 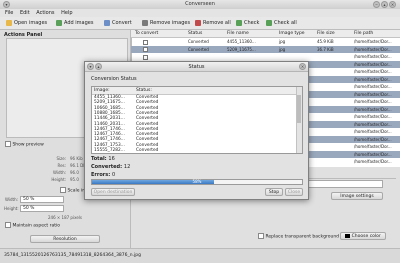 I want to click on status-list-item: 15555_7282... Converted, so click(x=194, y=150).